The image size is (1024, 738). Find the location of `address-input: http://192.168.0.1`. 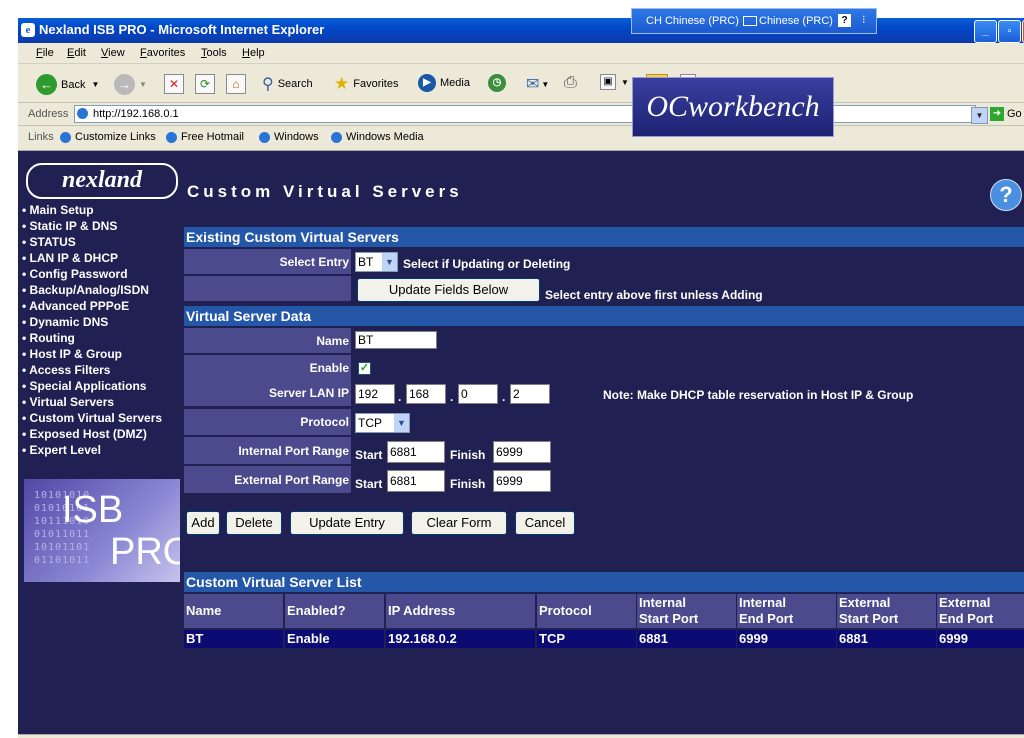

address-input: http://192.168.0.1 is located at coordinates (525, 114).